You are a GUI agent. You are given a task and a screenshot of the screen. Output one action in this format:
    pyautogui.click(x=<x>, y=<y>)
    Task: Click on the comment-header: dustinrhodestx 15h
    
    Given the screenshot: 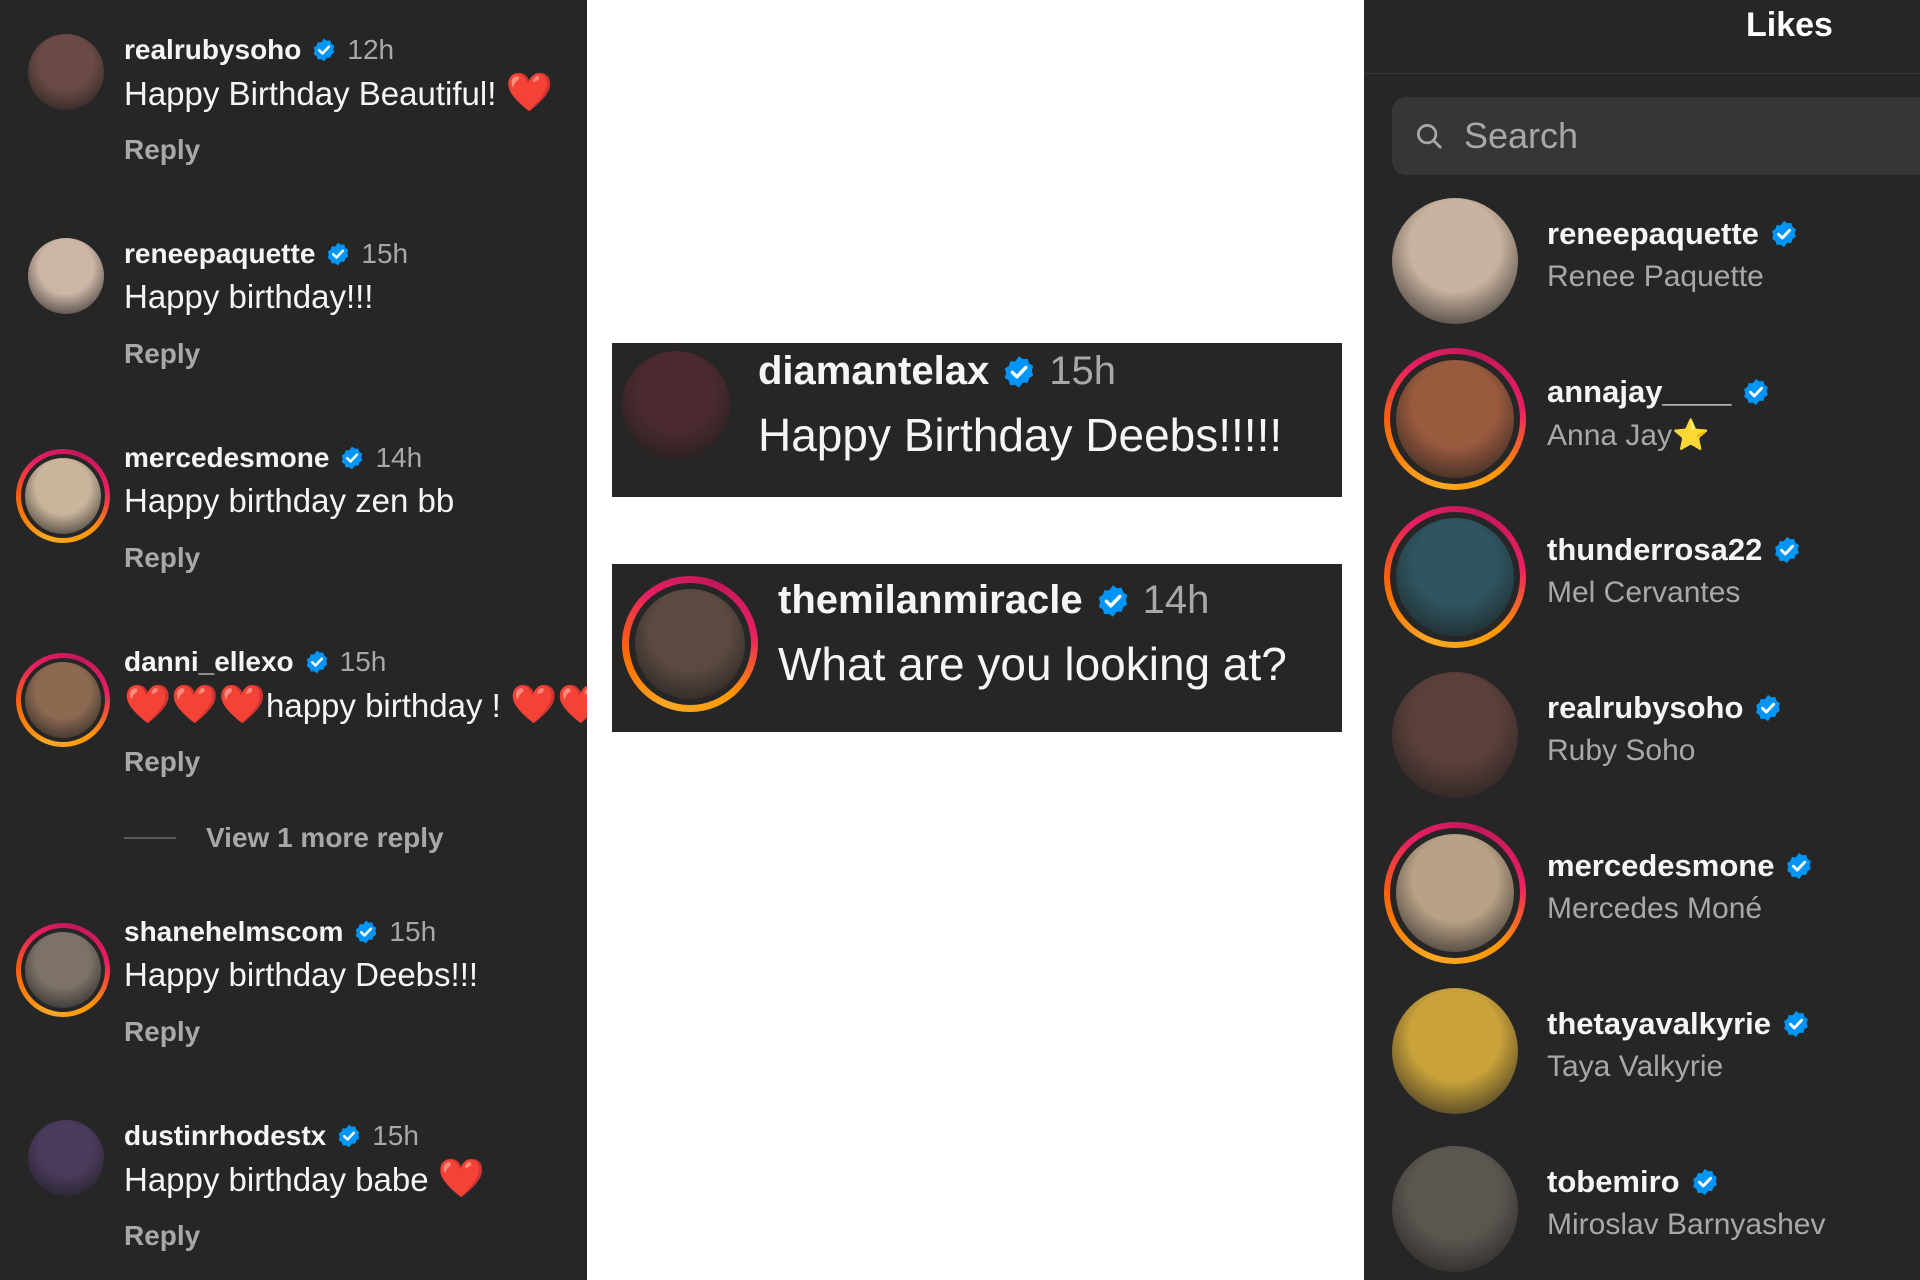 What is the action you would take?
    pyautogui.click(x=271, y=1136)
    